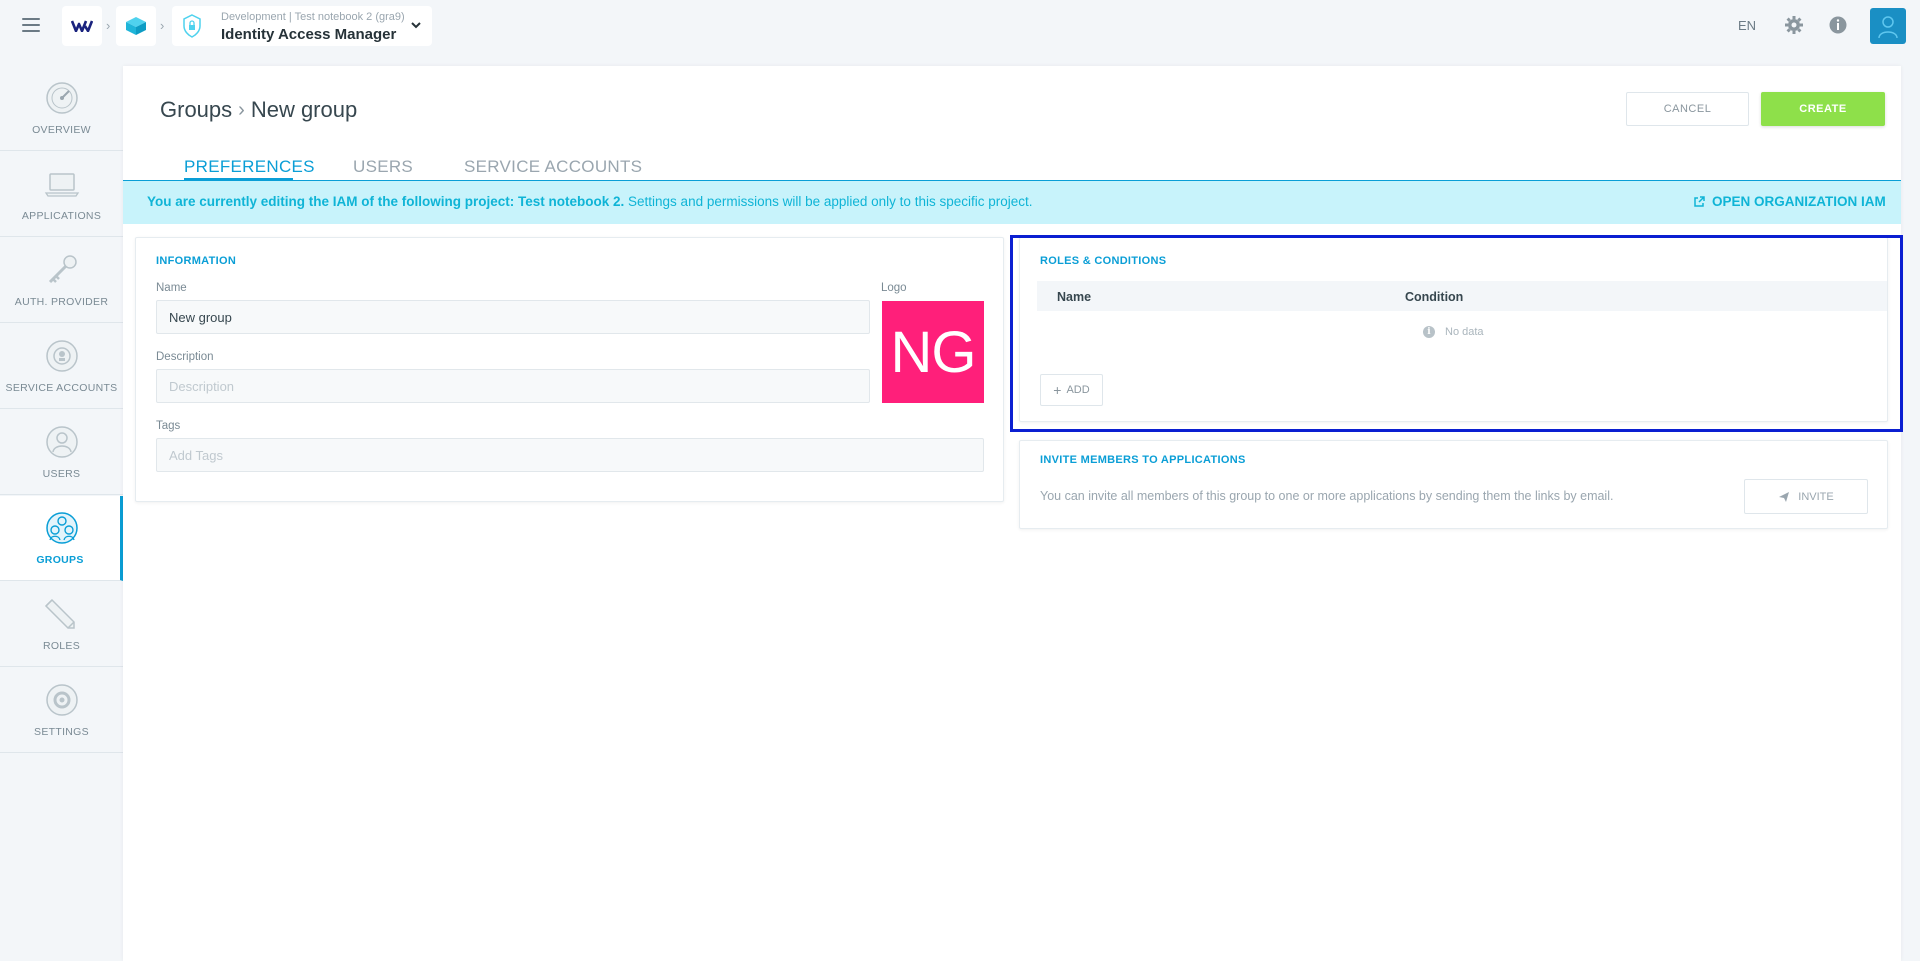 The image size is (1920, 961). Describe the element at coordinates (1012, 917) in the screenshot. I see `main-panel-footer` at that location.